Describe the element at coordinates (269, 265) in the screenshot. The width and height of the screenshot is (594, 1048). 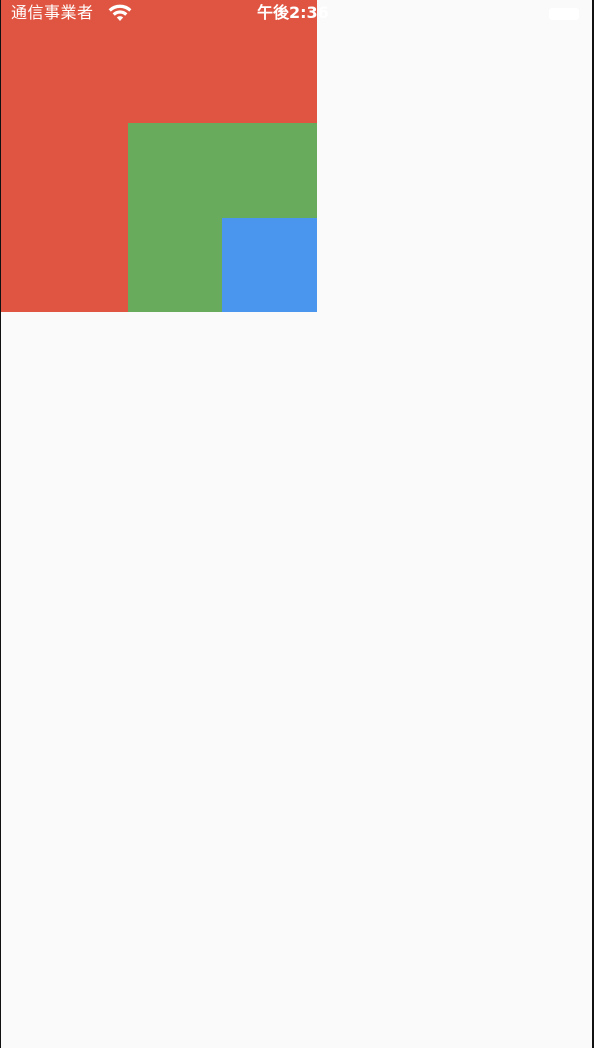
I see `inner-blue-box` at that location.